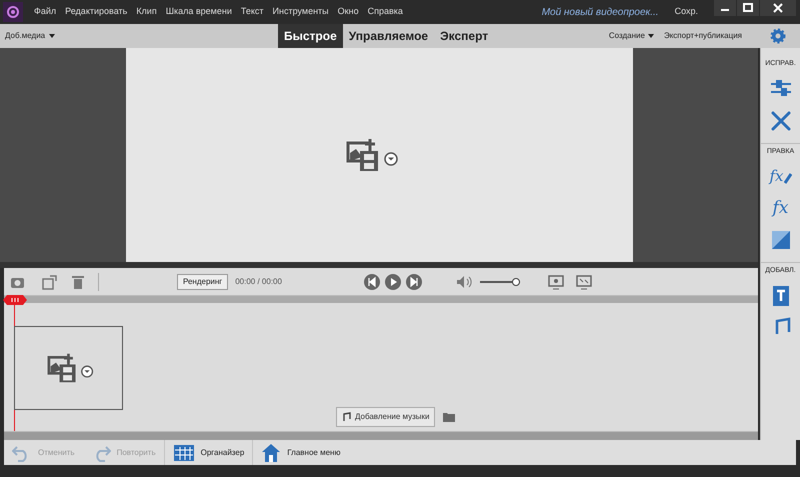  What do you see at coordinates (258, 282) in the screenshot?
I see `time-display: 00:00 / 00:00` at bounding box center [258, 282].